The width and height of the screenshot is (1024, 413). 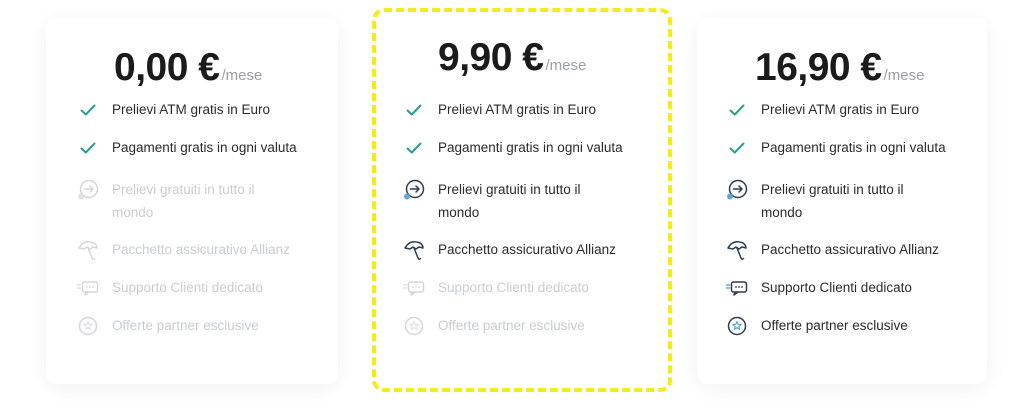 I want to click on plan-price: 0,00 €/mese, so click(x=192, y=68).